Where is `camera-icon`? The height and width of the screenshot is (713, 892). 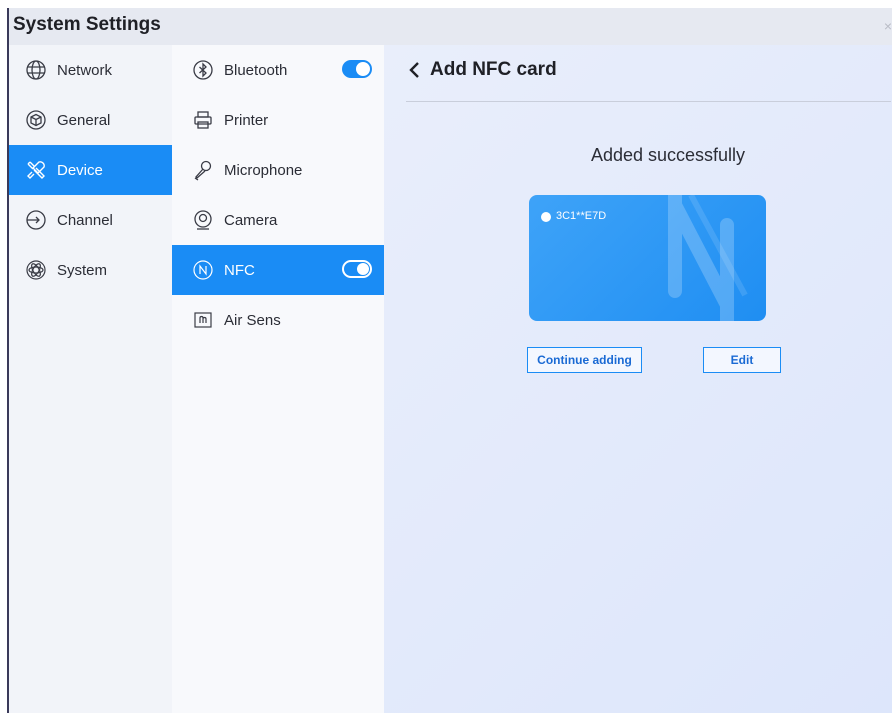
camera-icon is located at coordinates (203, 220).